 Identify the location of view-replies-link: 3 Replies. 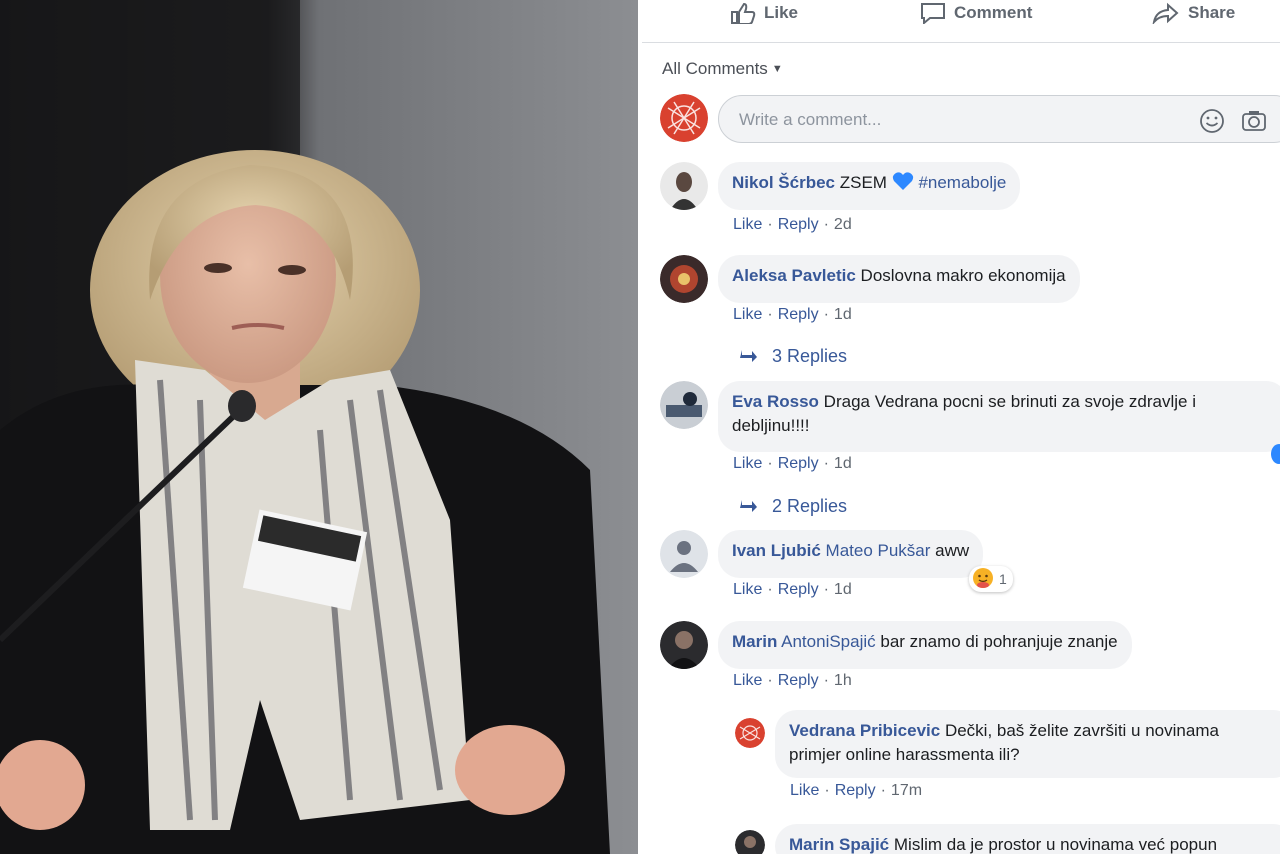
(793, 356).